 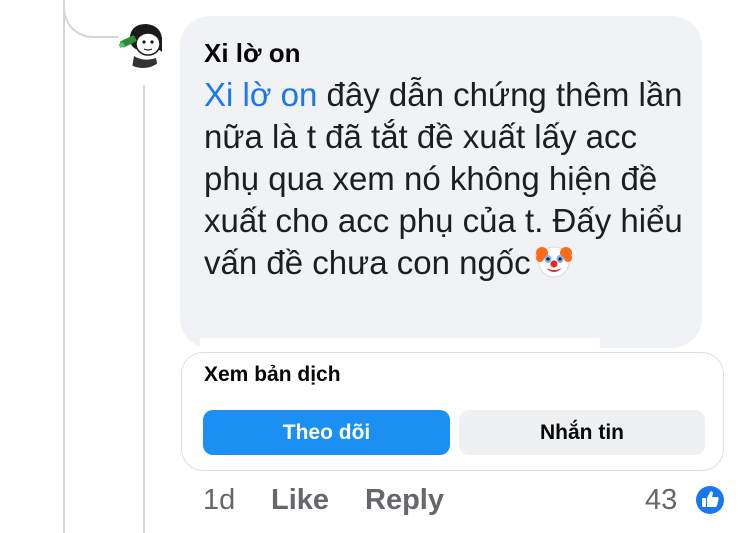 What do you see at coordinates (64, 266) in the screenshot?
I see `thread-line` at bounding box center [64, 266].